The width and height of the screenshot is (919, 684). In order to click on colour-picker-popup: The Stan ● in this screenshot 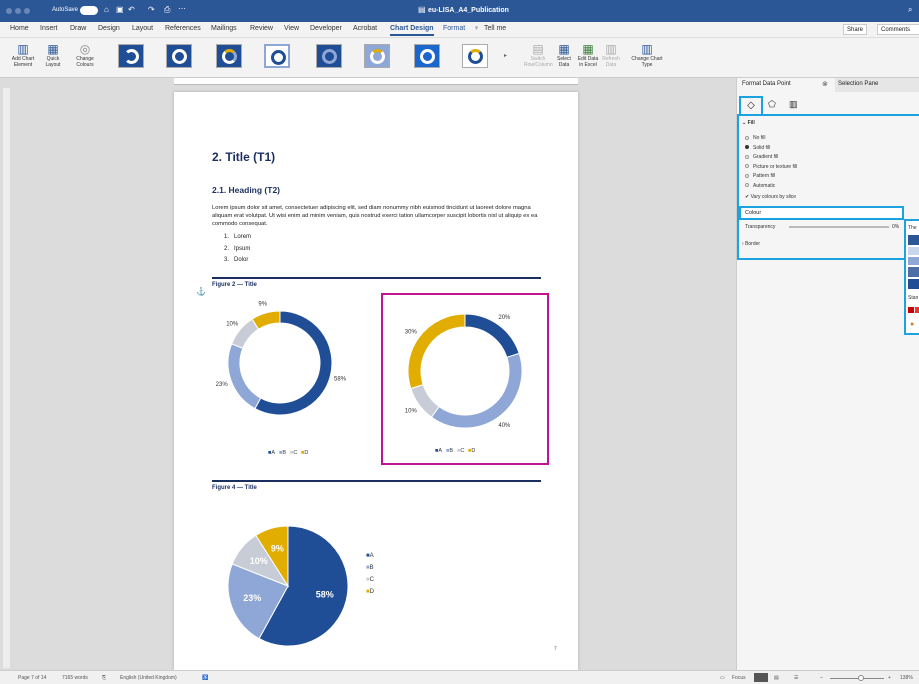, I will do `click(911, 277)`.